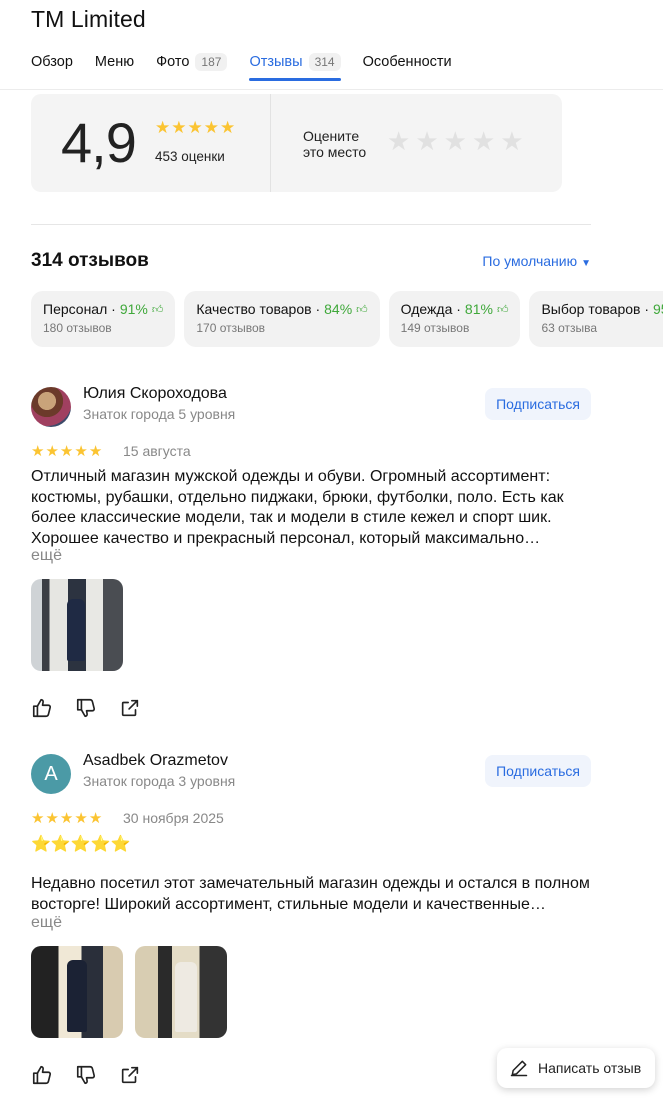  I want to click on aspect-count: 149 отзывов, so click(435, 328).